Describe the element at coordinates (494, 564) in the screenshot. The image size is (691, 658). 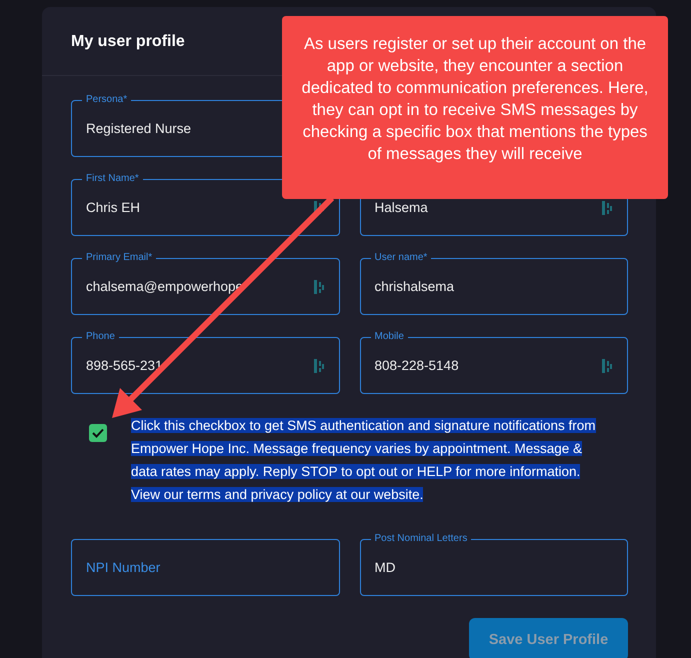
I see `input-field: Post Nominal Letters MD` at that location.